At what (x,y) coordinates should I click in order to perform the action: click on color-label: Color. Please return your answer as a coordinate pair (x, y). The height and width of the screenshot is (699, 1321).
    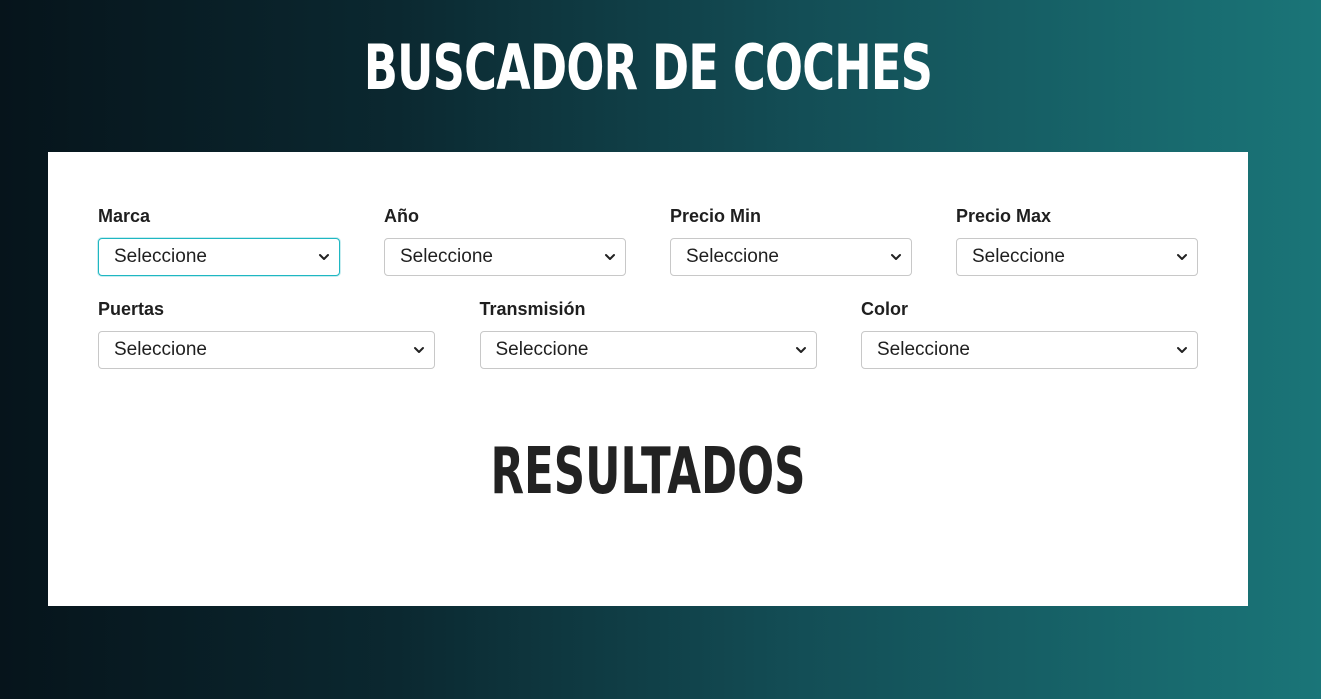
    Looking at the image, I should click on (884, 309).